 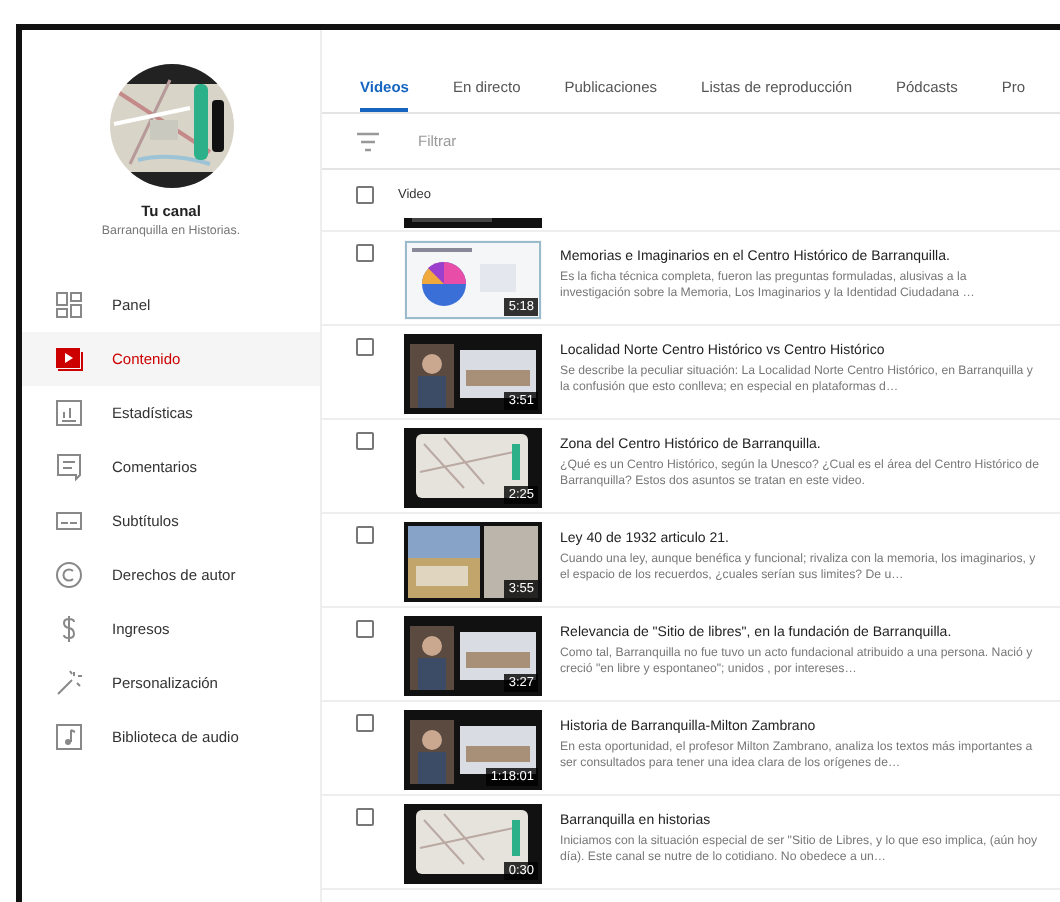 What do you see at coordinates (69, 305) in the screenshot?
I see `dashboard-icon` at bounding box center [69, 305].